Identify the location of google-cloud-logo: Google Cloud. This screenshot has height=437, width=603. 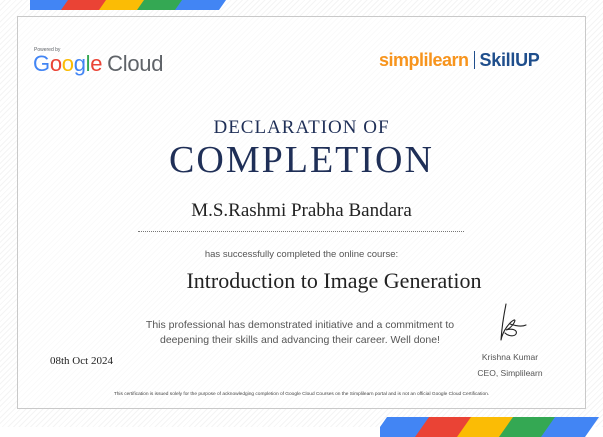
(98, 64).